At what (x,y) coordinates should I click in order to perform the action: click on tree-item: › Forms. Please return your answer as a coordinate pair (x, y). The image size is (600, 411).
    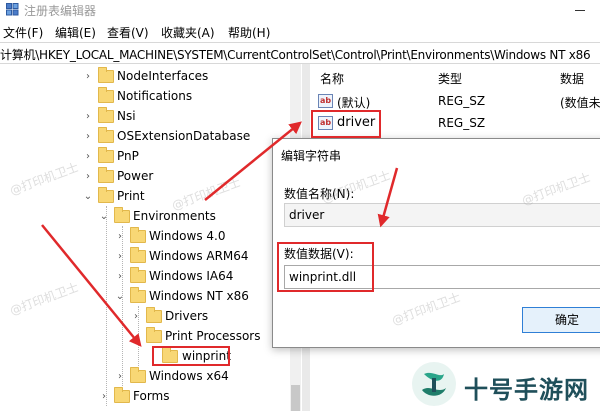
    Looking at the image, I should click on (145, 397).